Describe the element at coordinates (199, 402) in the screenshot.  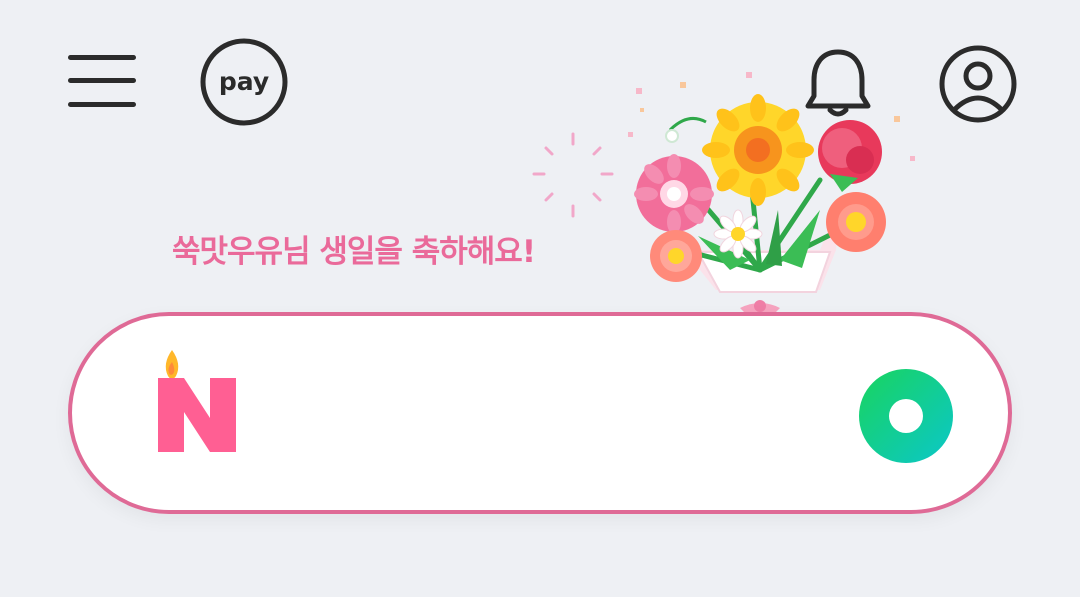
I see `naver-birthday-logo-icon` at that location.